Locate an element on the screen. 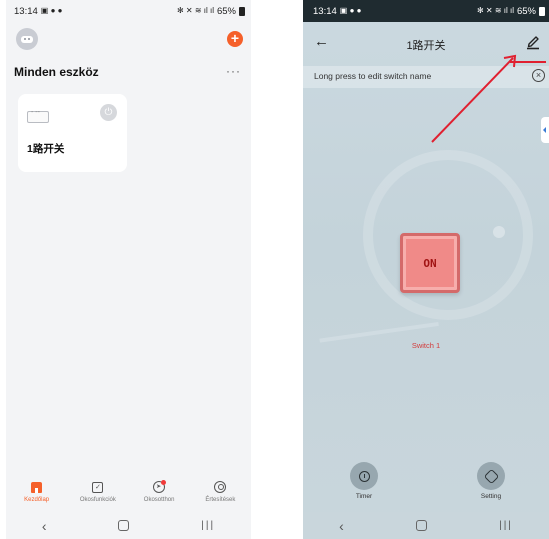  nav-item-smart-functions: ✓ Okosfunkciók is located at coordinates (97, 493).